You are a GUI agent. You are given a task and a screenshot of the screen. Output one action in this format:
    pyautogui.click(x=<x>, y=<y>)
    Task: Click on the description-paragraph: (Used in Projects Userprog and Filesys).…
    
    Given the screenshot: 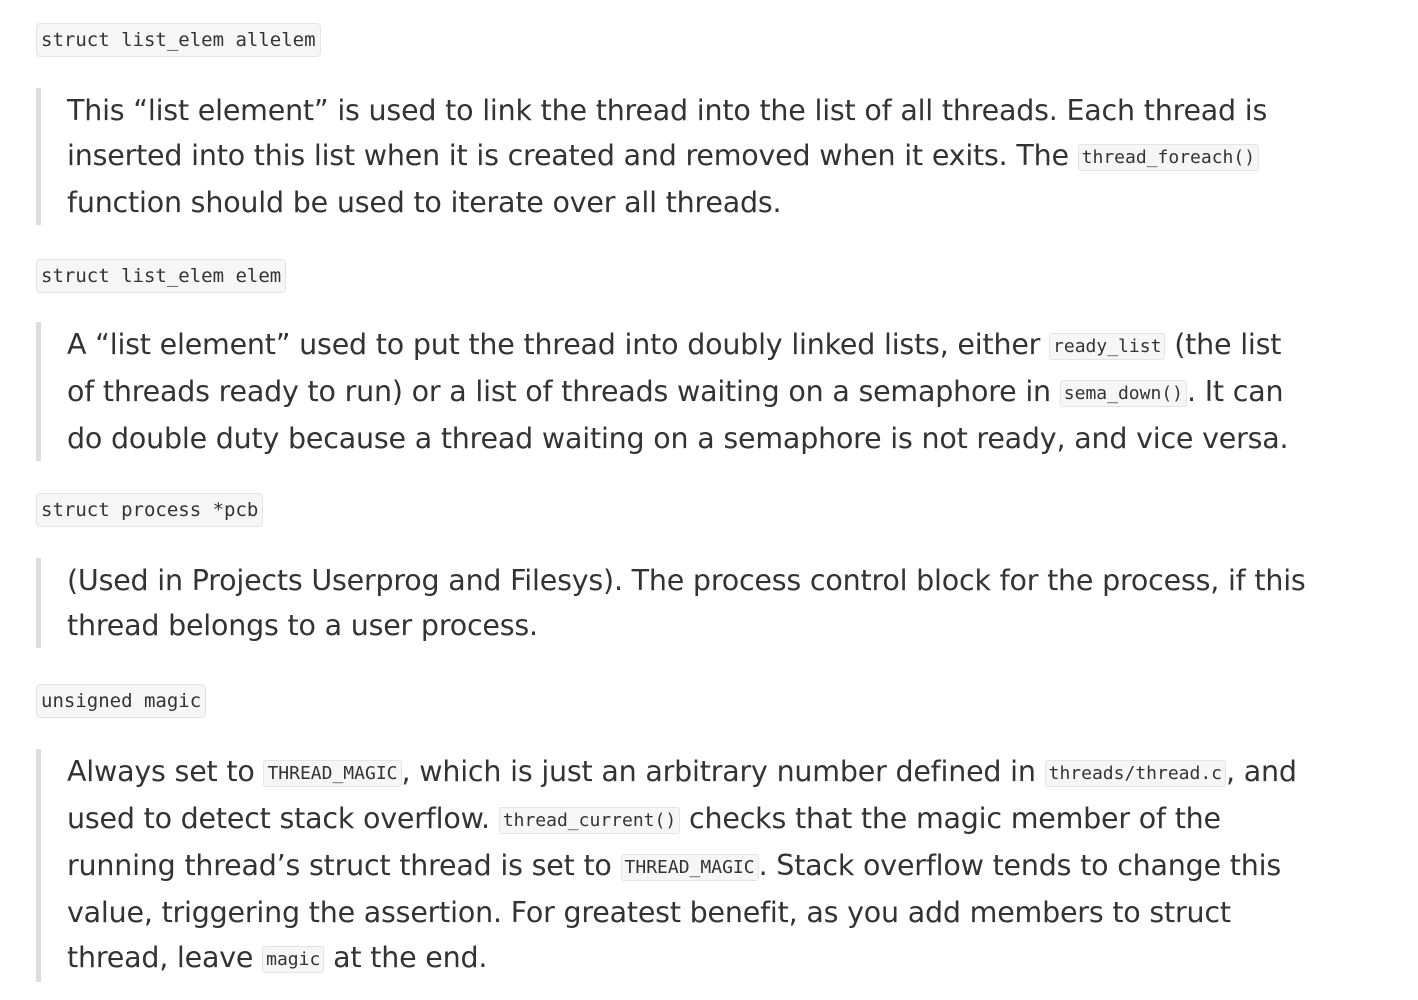 What is the action you would take?
    pyautogui.click(x=692, y=603)
    